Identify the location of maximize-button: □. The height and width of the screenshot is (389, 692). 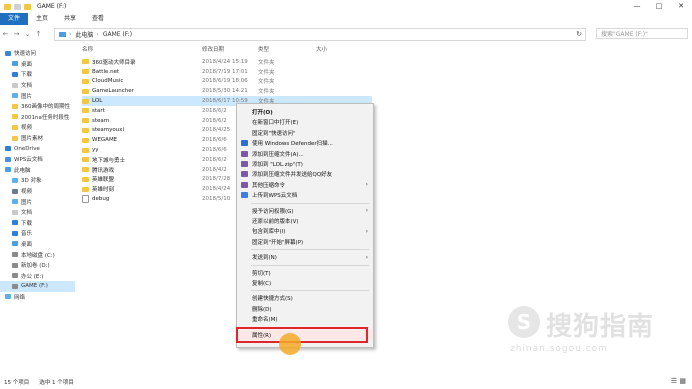
(659, 6).